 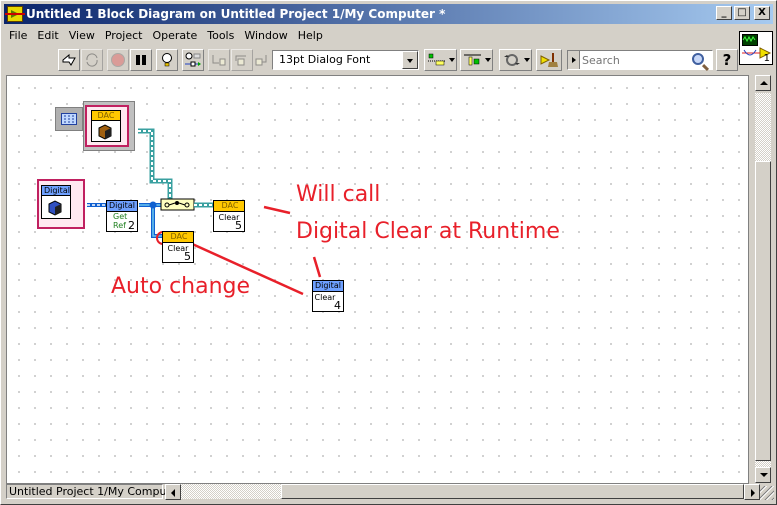 What do you see at coordinates (55, 208) in the screenshot?
I see `digital-cube-icon` at bounding box center [55, 208].